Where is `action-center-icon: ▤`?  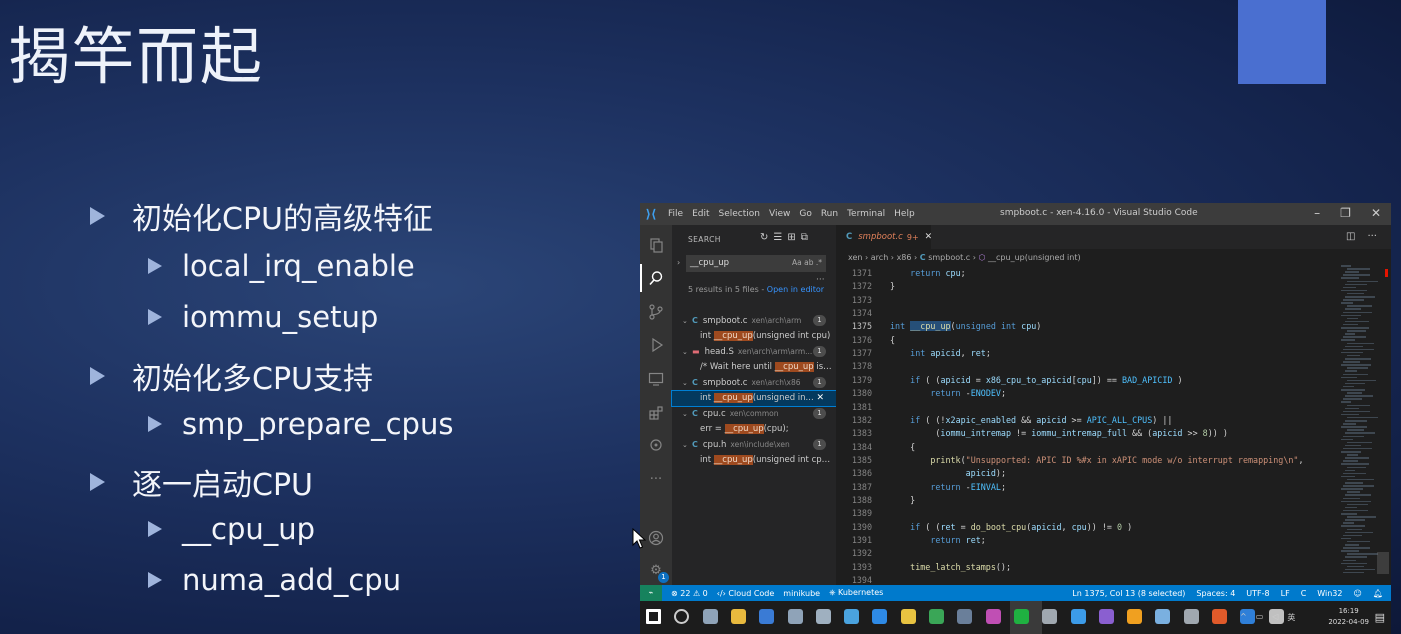 action-center-icon: ▤ is located at coordinates (1380, 617).